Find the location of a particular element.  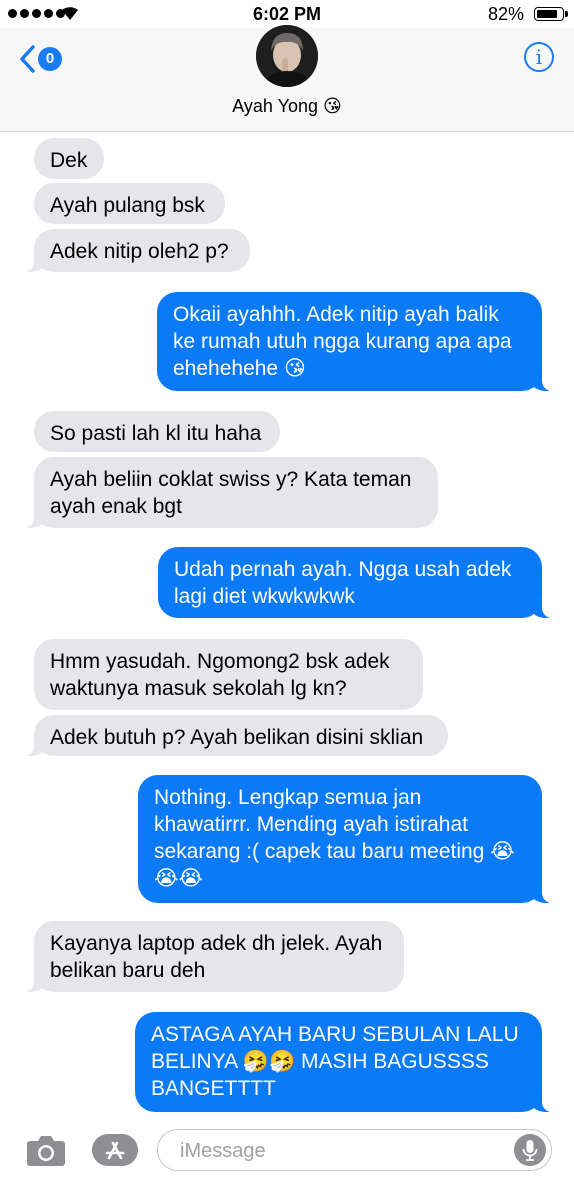

microphone-button is located at coordinates (530, 1150).